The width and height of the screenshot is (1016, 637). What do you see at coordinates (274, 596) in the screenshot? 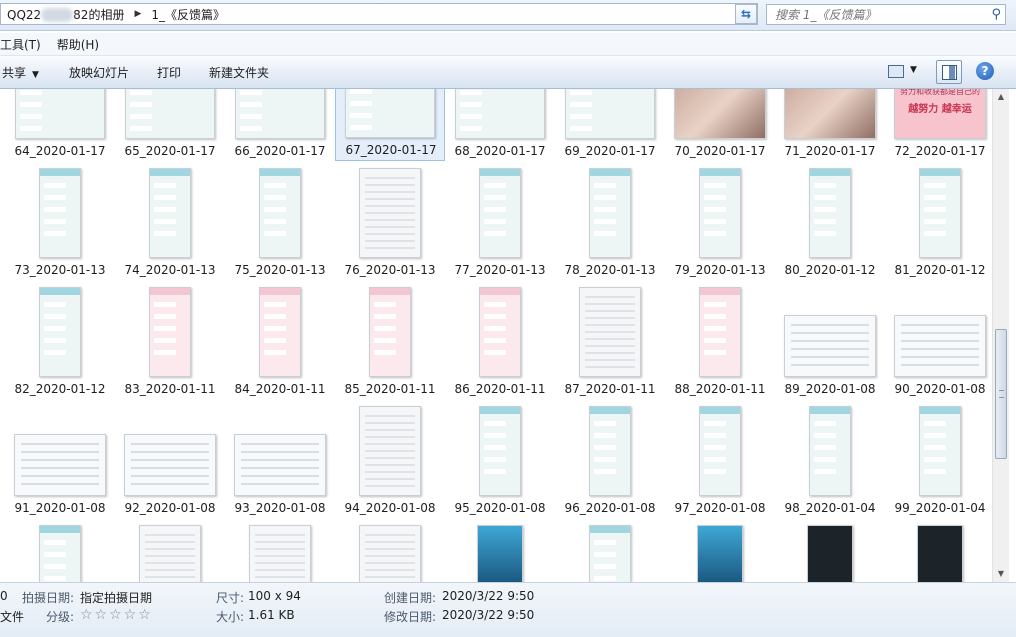
I see `dimensions-value: 100 x 94` at bounding box center [274, 596].